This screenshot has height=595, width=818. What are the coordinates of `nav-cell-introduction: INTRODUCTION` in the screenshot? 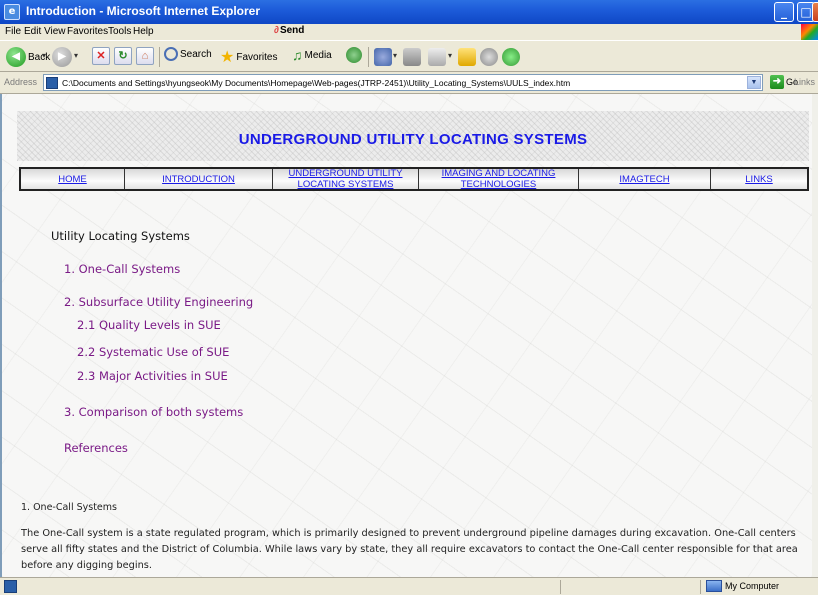 It's located at (199, 179).